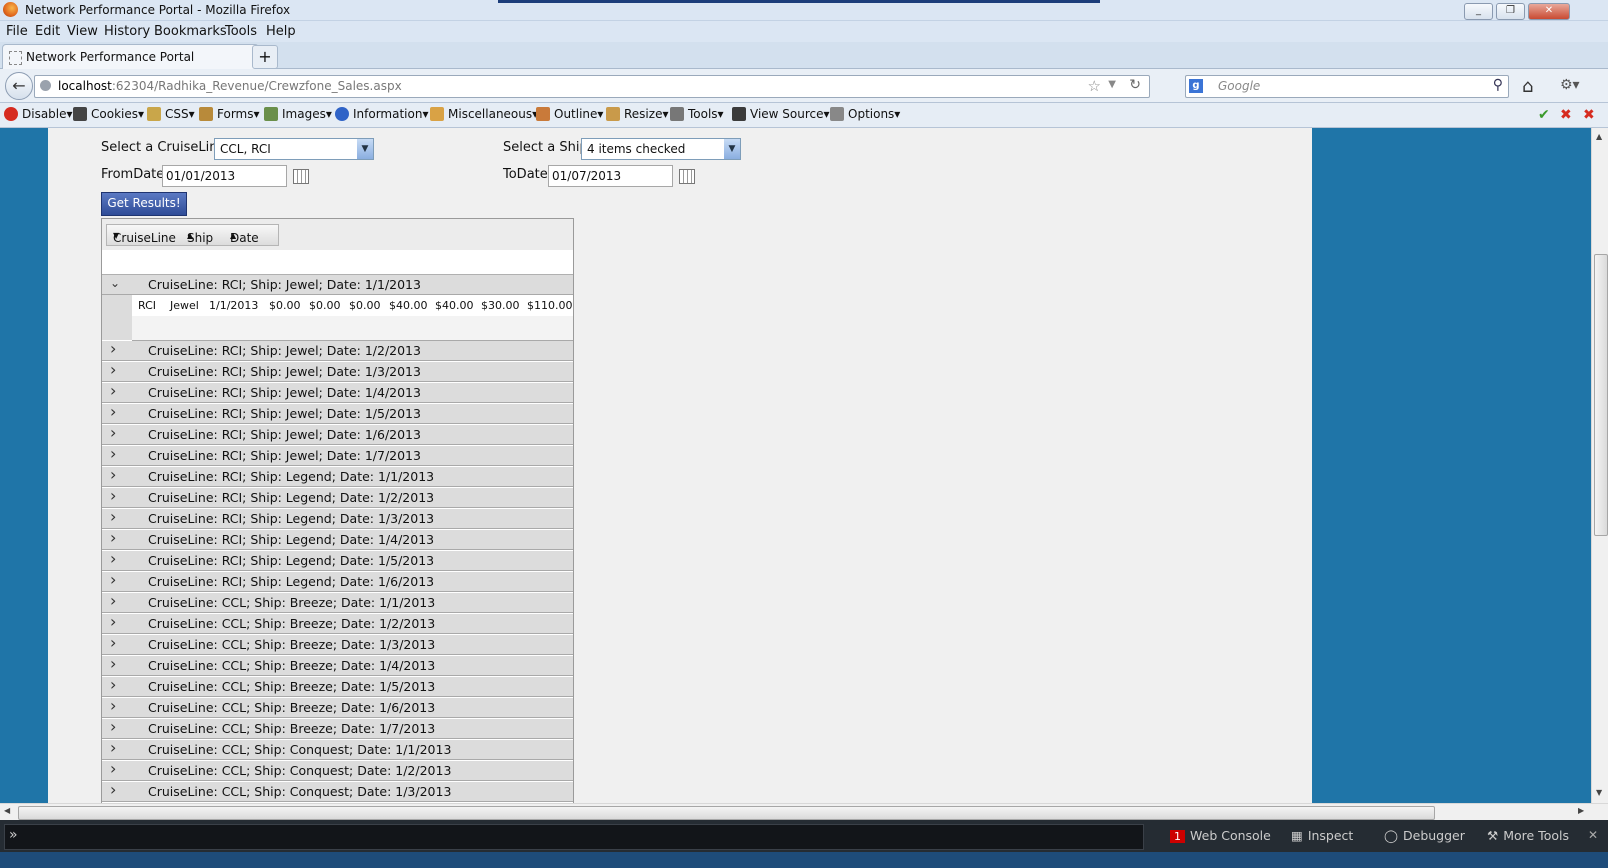  I want to click on google-engine-icon: g, so click(1196, 86).